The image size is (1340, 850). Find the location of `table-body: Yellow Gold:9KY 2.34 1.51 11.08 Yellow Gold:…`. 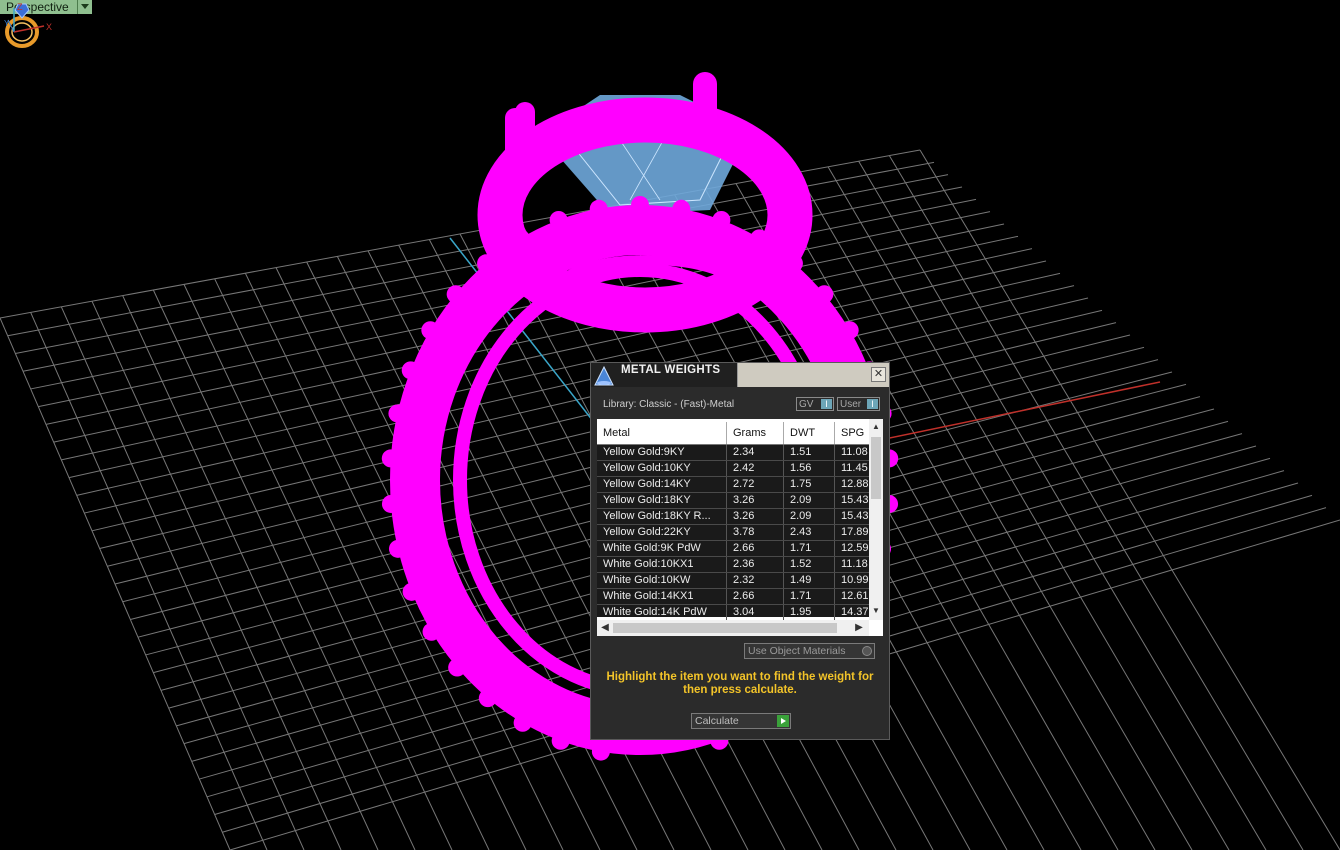

table-body: Yellow Gold:9KY 2.34 1.51 11.08 Yellow Gold:… is located at coordinates (733, 533).